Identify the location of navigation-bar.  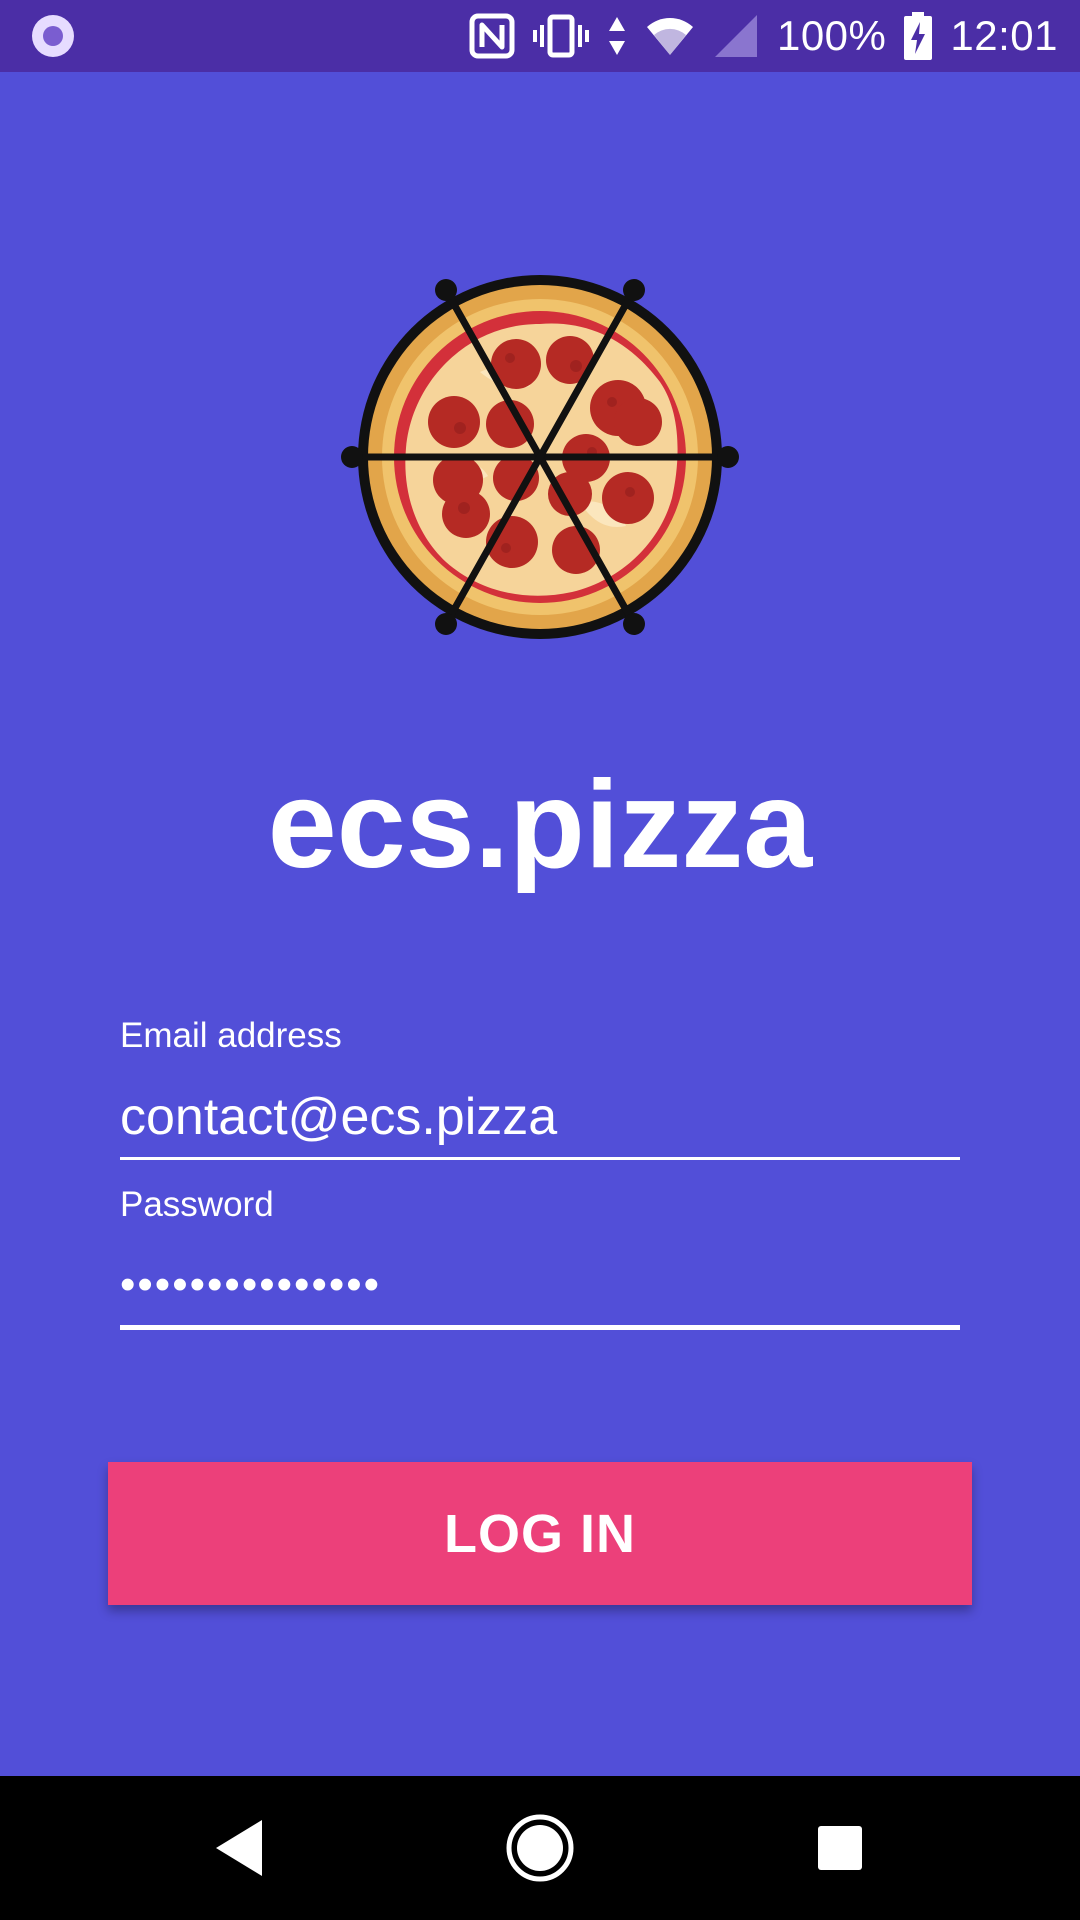
(540, 1848).